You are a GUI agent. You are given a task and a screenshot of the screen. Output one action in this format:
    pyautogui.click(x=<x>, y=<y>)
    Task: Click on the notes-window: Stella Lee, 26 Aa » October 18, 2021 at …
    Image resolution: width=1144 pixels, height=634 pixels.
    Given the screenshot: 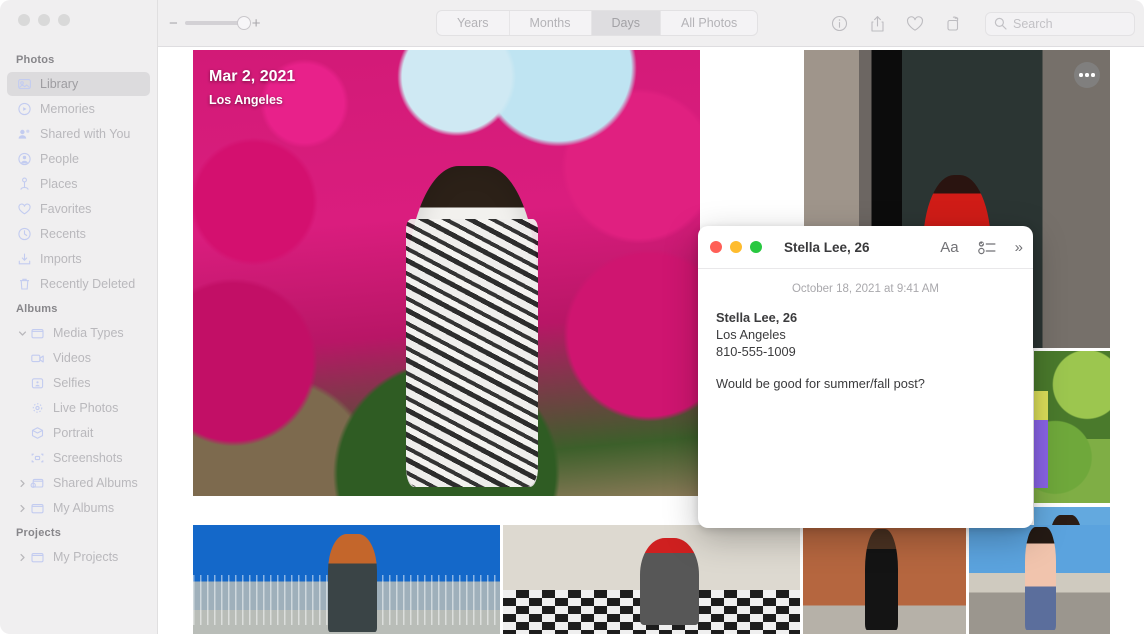 What is the action you would take?
    pyautogui.click(x=865, y=377)
    